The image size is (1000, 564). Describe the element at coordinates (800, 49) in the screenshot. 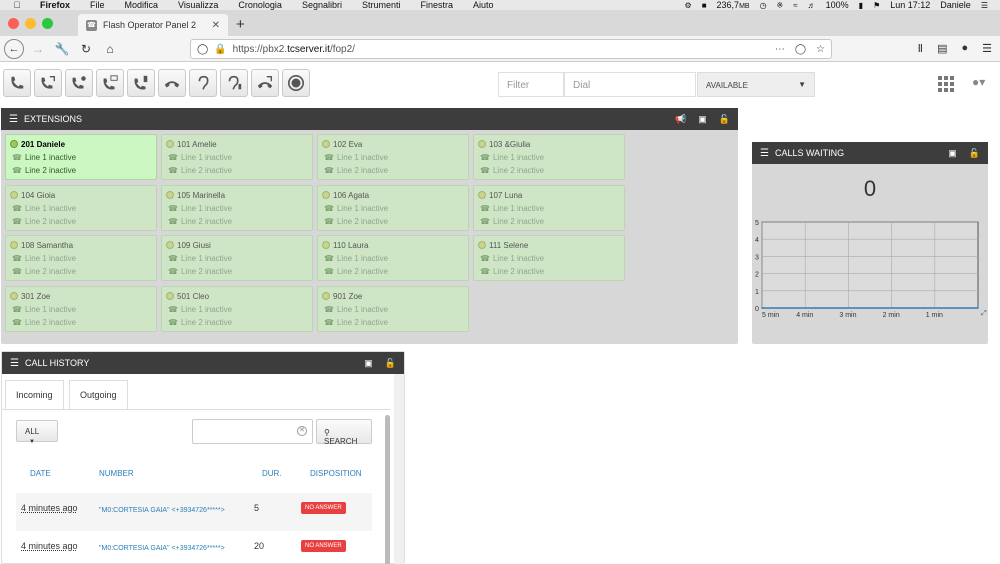

I see `pocket-icon: ◯` at that location.